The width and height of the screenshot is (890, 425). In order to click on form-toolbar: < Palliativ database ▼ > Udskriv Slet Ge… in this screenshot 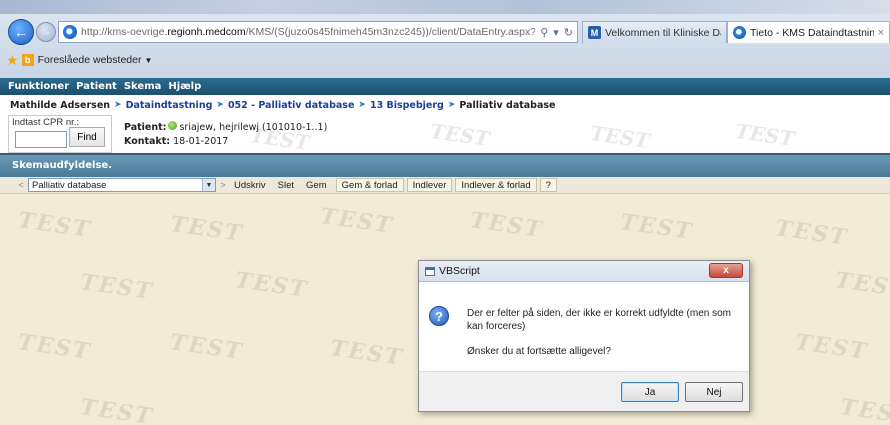, I will do `click(445, 185)`.